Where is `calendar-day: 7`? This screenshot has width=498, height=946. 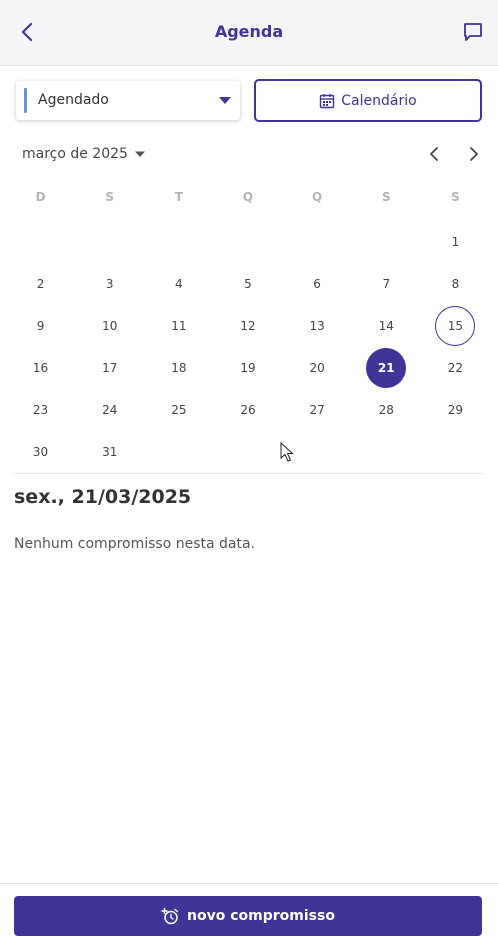 calendar-day: 7 is located at coordinates (386, 284).